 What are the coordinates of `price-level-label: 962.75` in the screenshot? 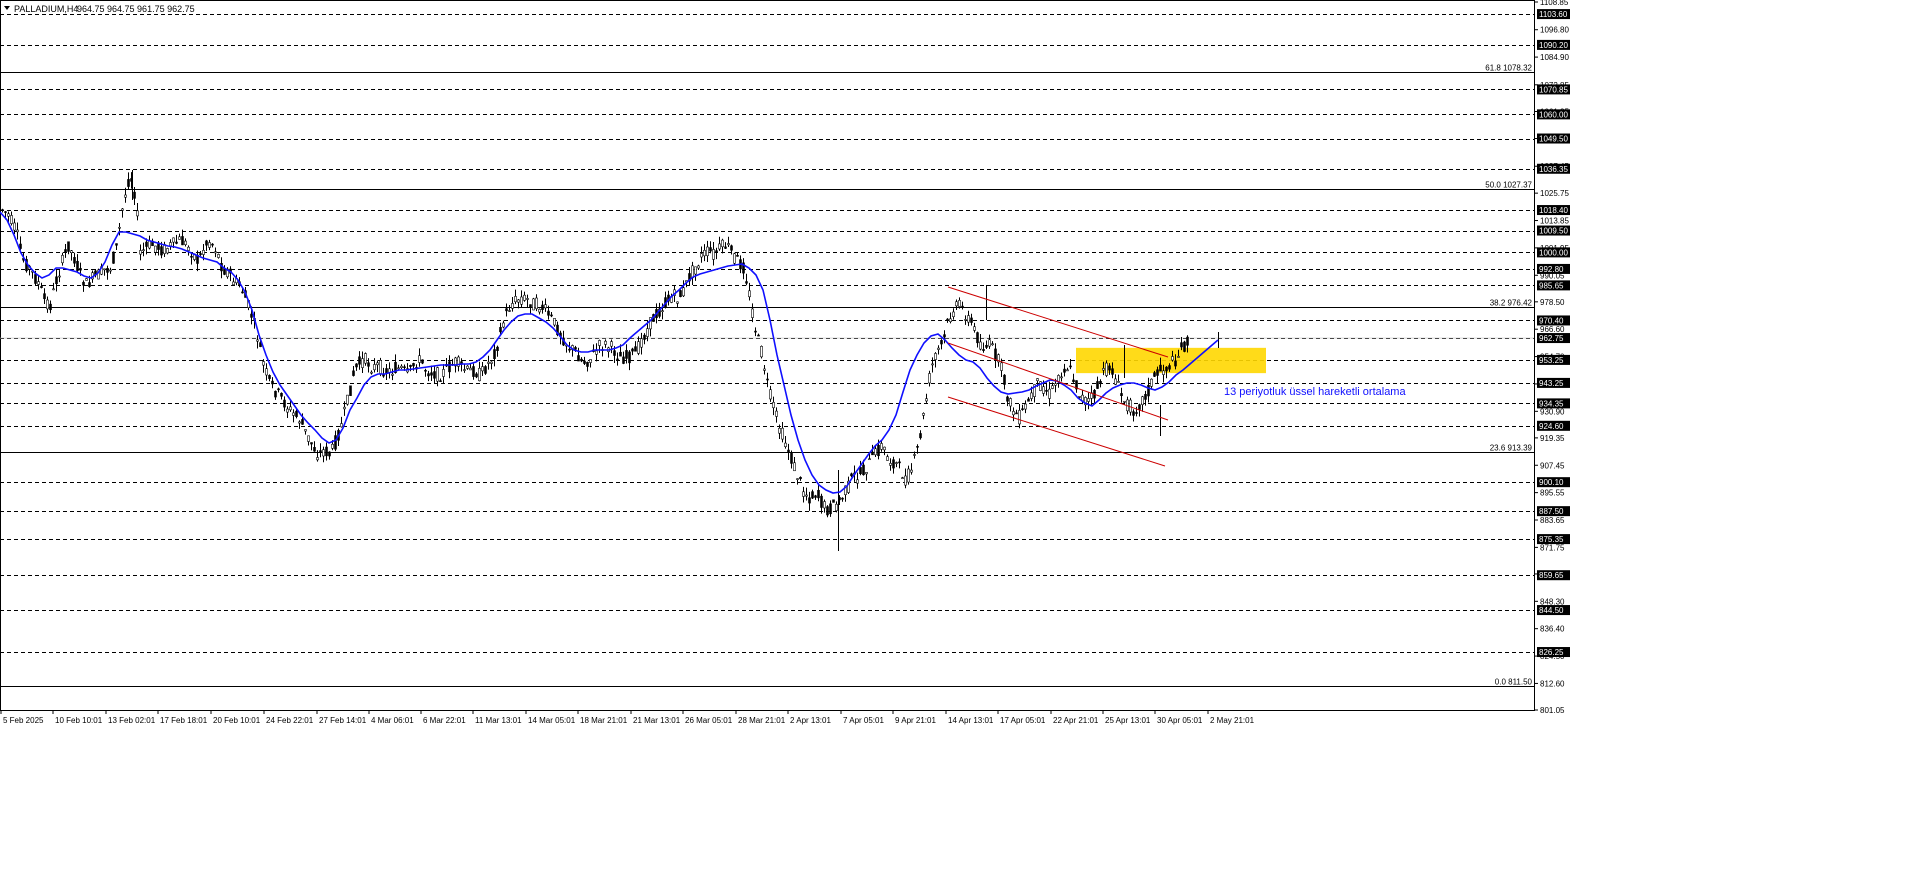 It's located at (1551, 338).